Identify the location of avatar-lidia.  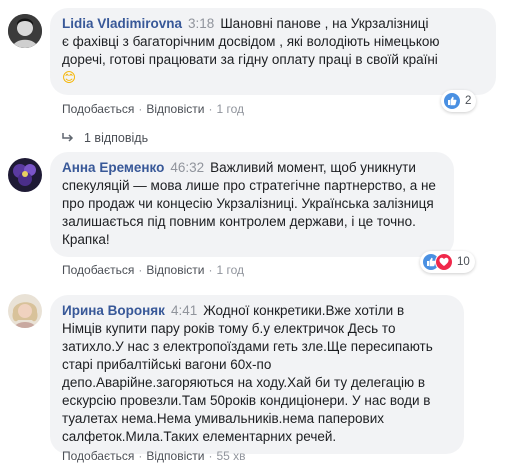
(25, 31).